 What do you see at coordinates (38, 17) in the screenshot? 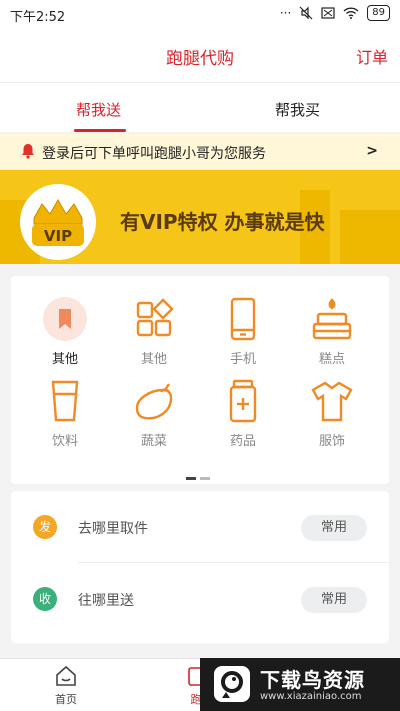
I see `status-time: 下午2:52` at bounding box center [38, 17].